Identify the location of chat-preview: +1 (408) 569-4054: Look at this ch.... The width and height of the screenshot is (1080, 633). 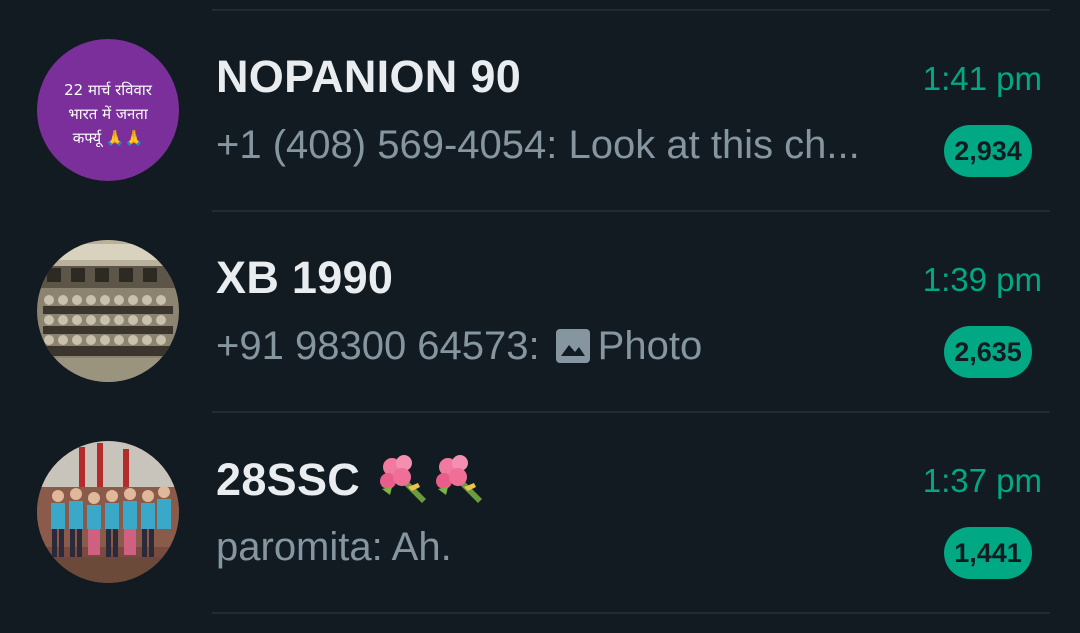
(561, 145).